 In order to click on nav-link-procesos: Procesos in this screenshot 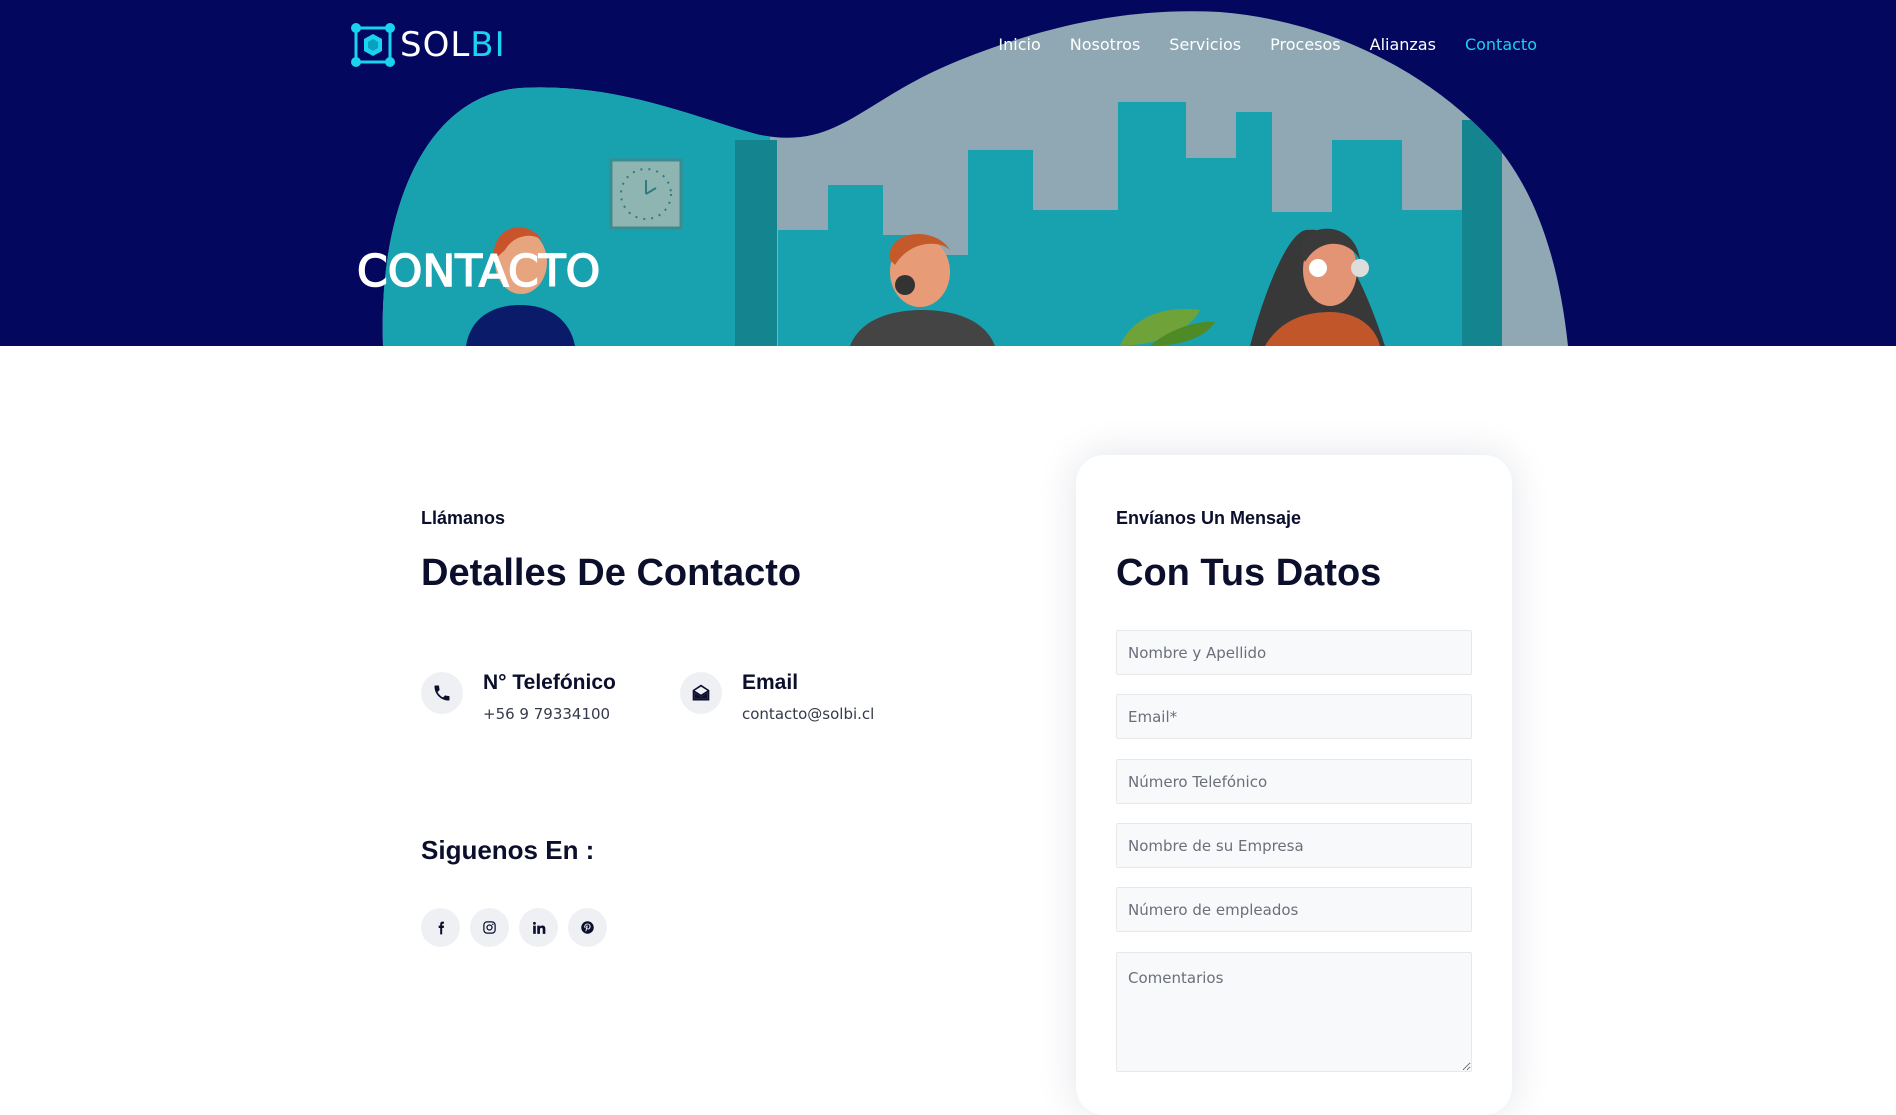, I will do `click(1305, 44)`.